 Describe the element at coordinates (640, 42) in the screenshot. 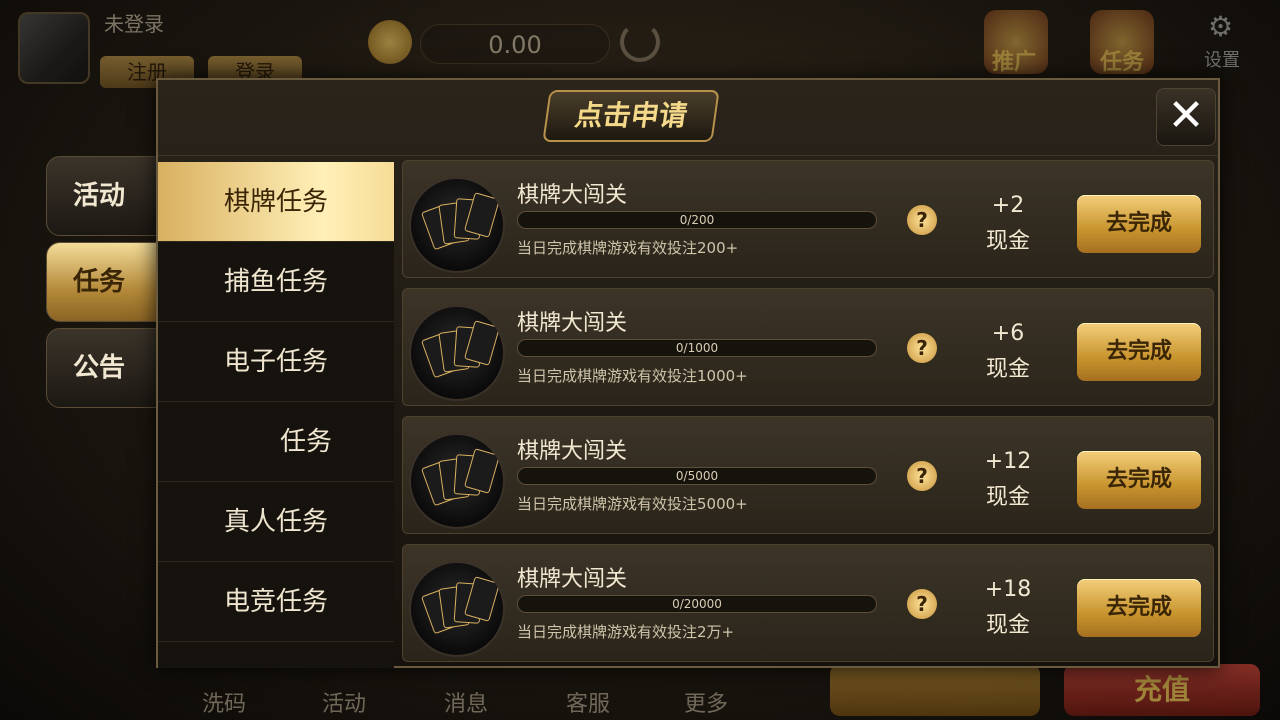

I see `refresh-icon` at that location.